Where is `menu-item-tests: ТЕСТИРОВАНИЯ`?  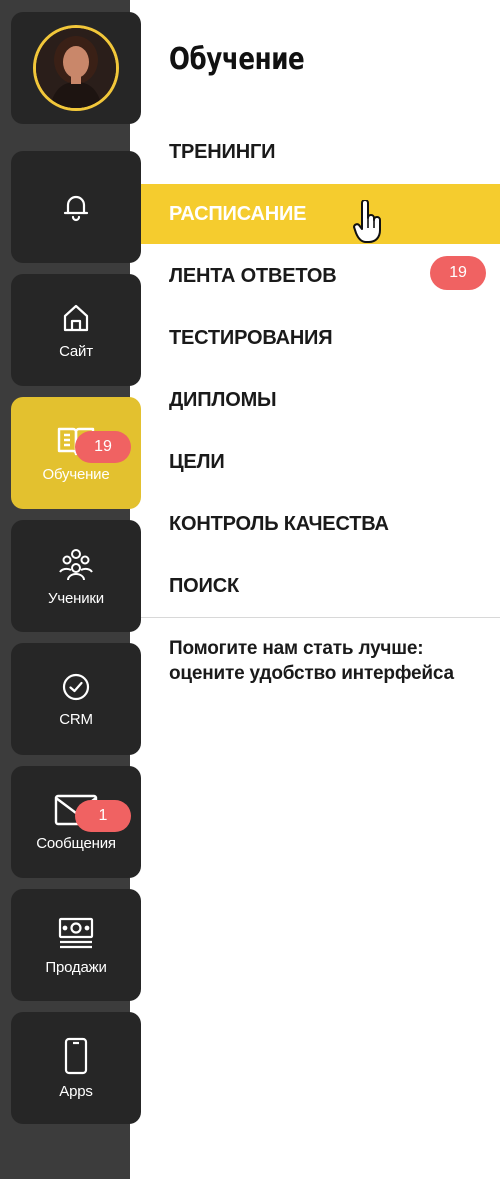
menu-item-tests: ТЕСТИРОВАНИЯ is located at coordinates (320, 338).